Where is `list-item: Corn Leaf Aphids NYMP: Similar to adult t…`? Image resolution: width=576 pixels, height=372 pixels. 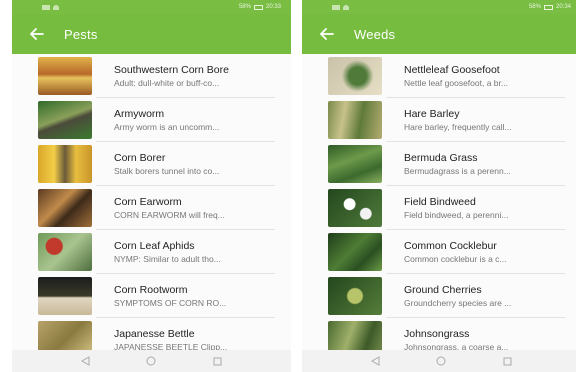
list-item: Corn Leaf Aphids NYMP: Similar to adult t… is located at coordinates (151, 252).